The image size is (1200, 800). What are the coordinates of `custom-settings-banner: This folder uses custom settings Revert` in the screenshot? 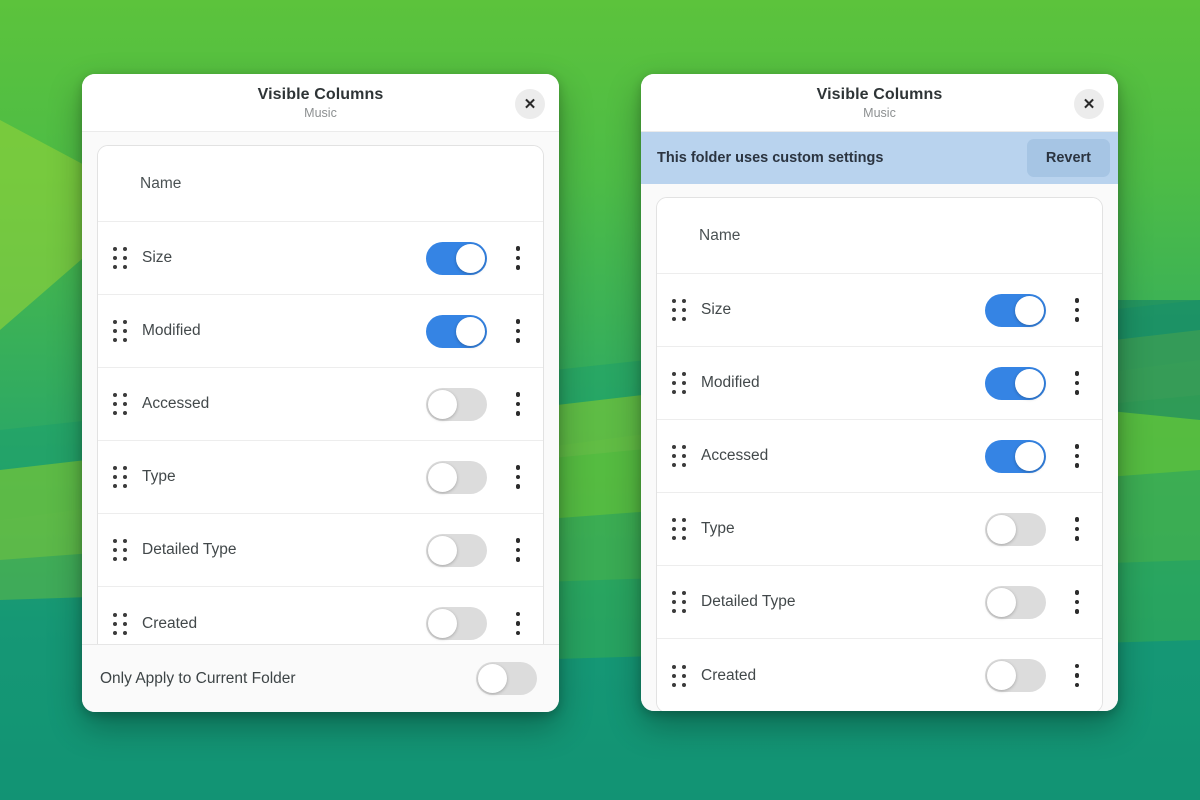 It's located at (879, 158).